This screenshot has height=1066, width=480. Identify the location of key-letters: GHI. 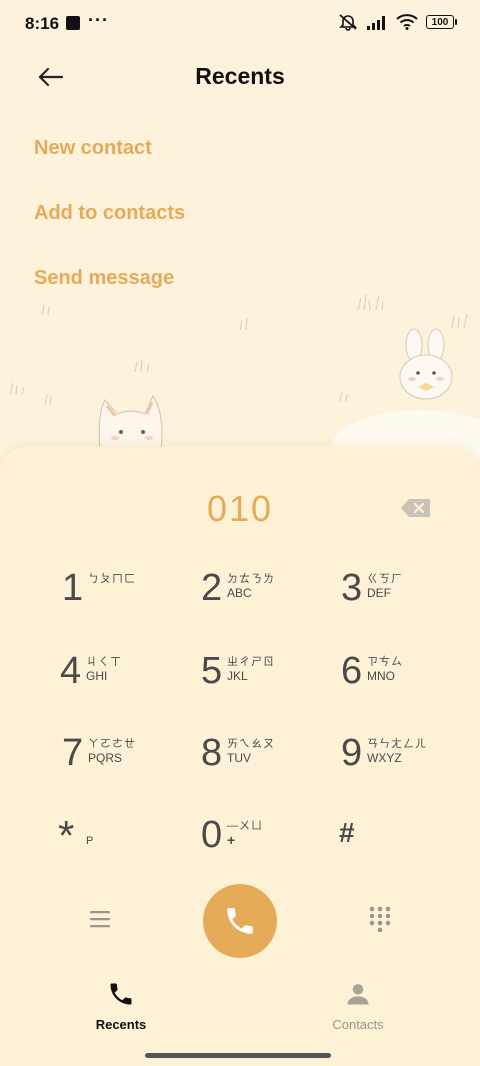
(97, 676).